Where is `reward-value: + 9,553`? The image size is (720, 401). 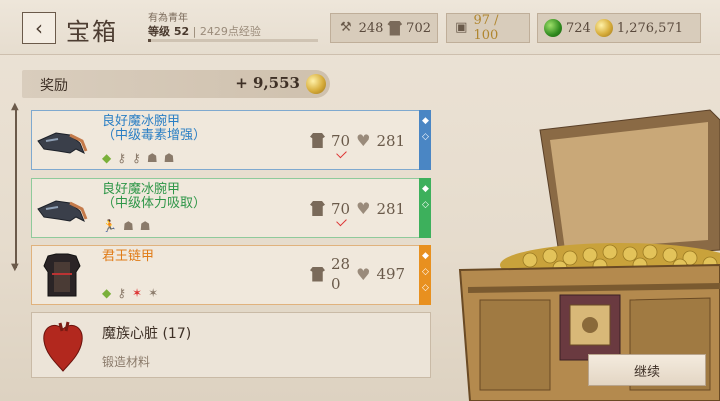 reward-value: + 9,553 is located at coordinates (267, 83).